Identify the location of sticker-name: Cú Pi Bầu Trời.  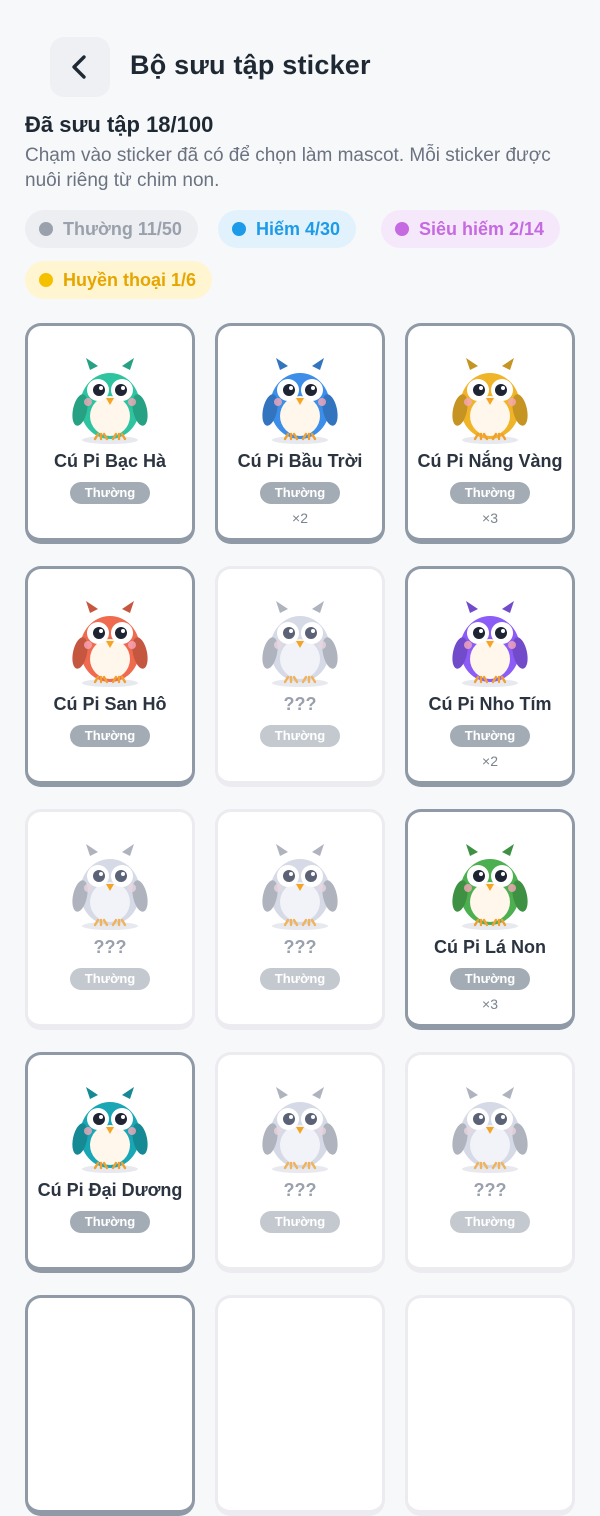
(300, 461).